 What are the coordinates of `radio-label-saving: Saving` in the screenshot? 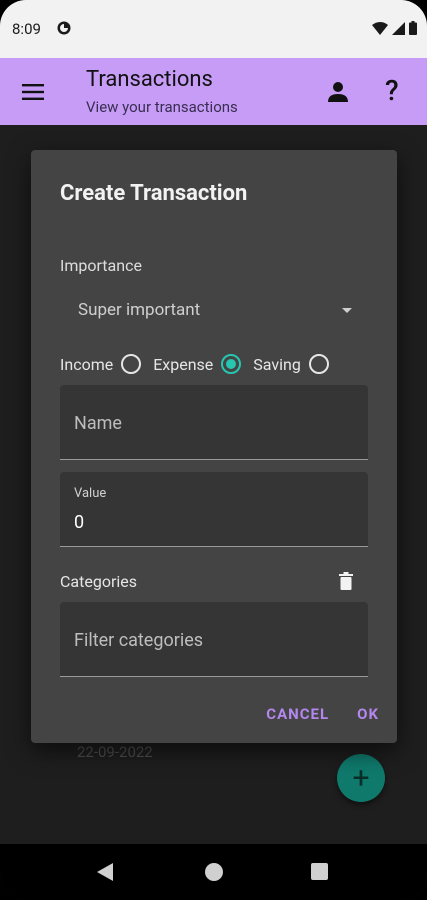 It's located at (277, 364).